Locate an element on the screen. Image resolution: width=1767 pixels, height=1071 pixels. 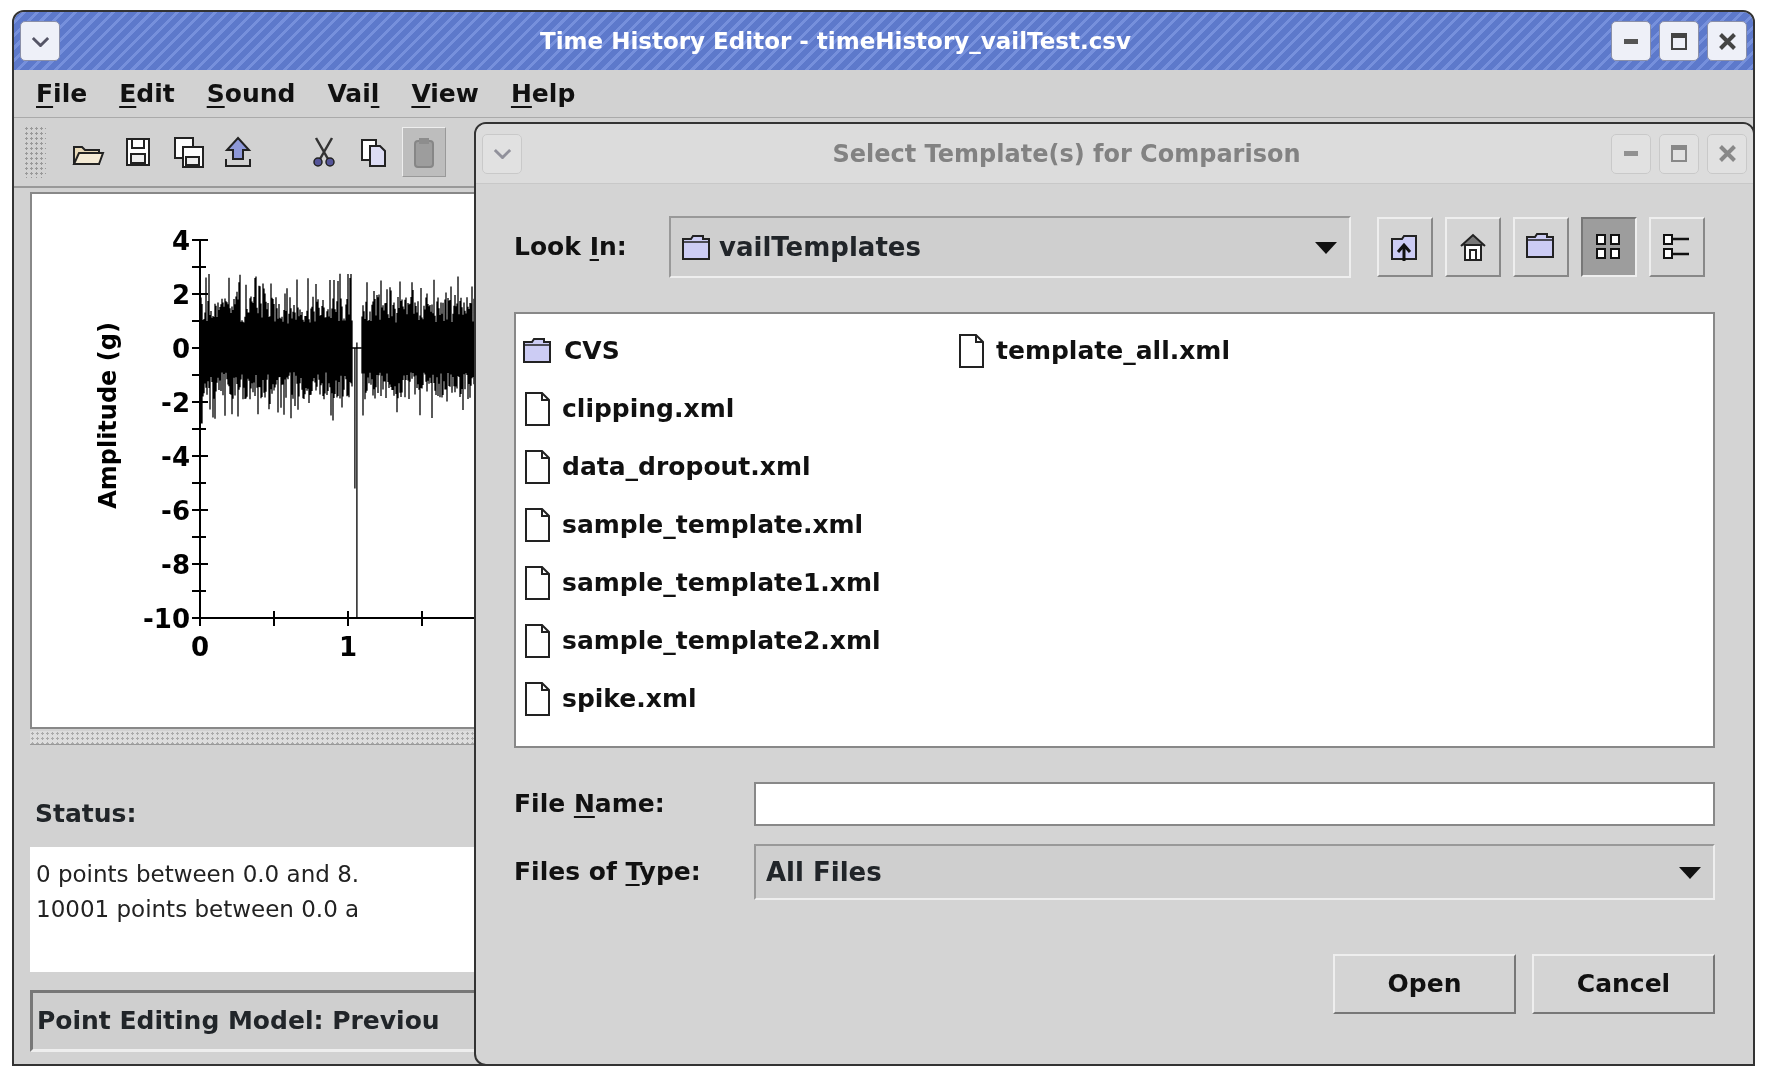
dialog-button: Cancel is located at coordinates (1623, 984).